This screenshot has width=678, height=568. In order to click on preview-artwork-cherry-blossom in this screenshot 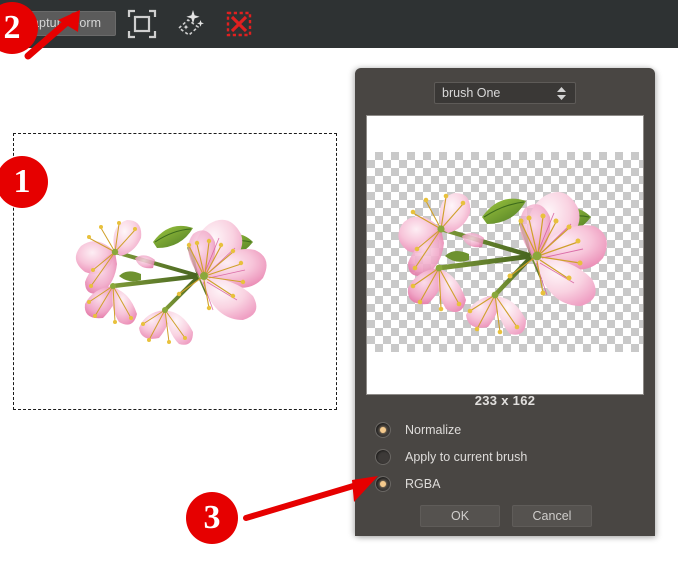, I will do `click(502, 263)`.